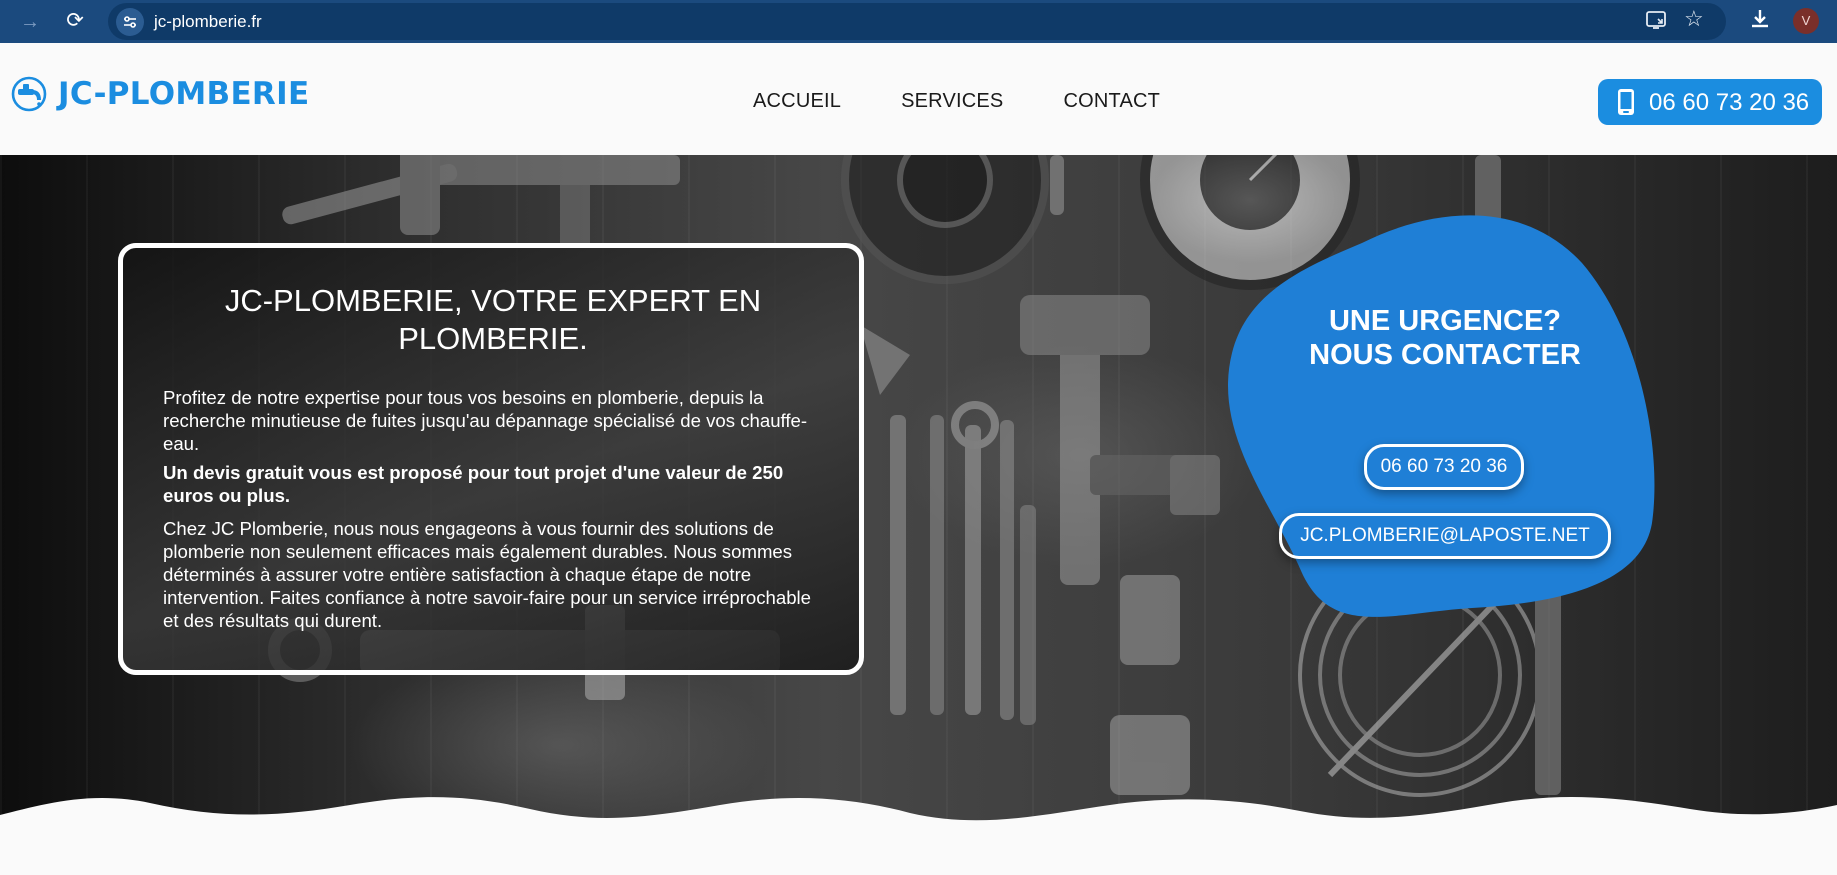 The image size is (1837, 875). I want to click on cast-icon, so click(1656, 20).